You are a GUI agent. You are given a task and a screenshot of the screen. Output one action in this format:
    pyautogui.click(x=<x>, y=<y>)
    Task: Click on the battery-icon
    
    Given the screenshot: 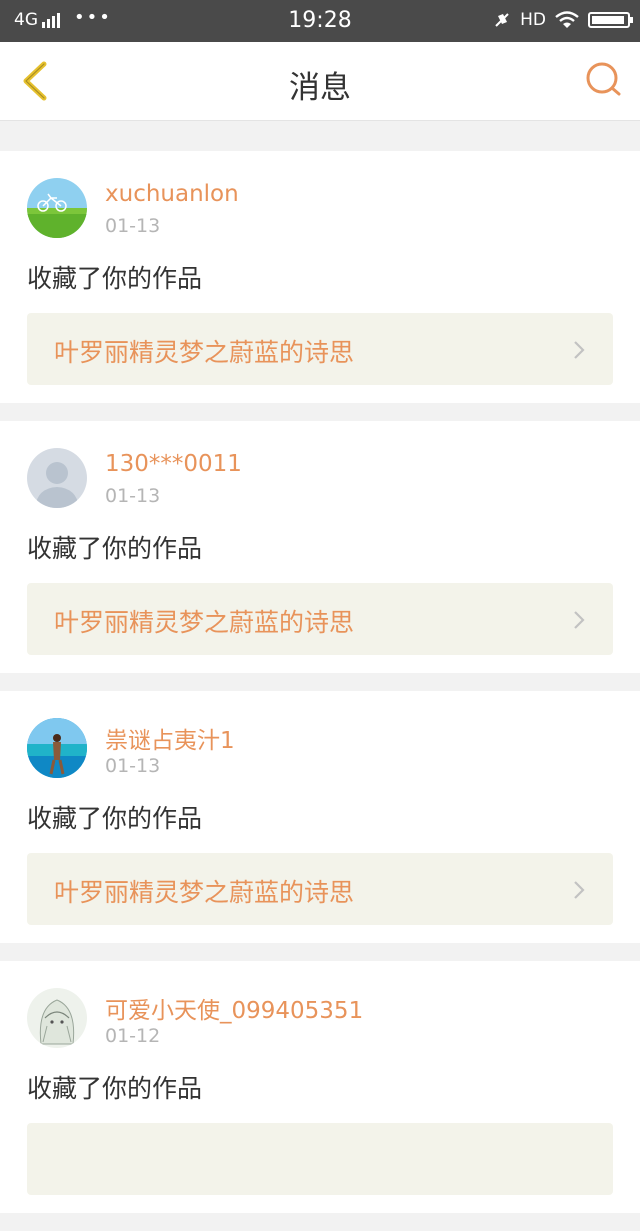 What is the action you would take?
    pyautogui.click(x=610, y=20)
    